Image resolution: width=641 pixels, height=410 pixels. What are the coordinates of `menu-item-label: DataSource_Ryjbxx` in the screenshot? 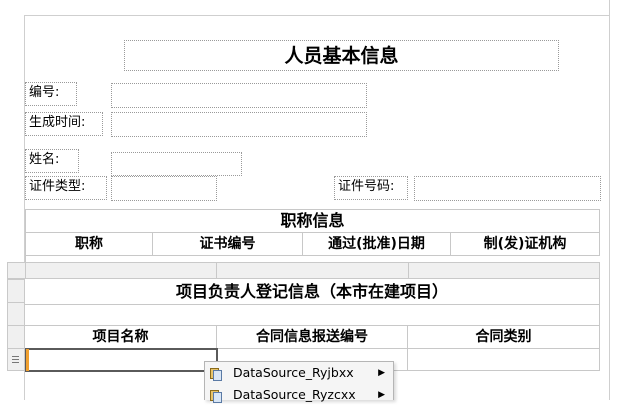 It's located at (293, 372).